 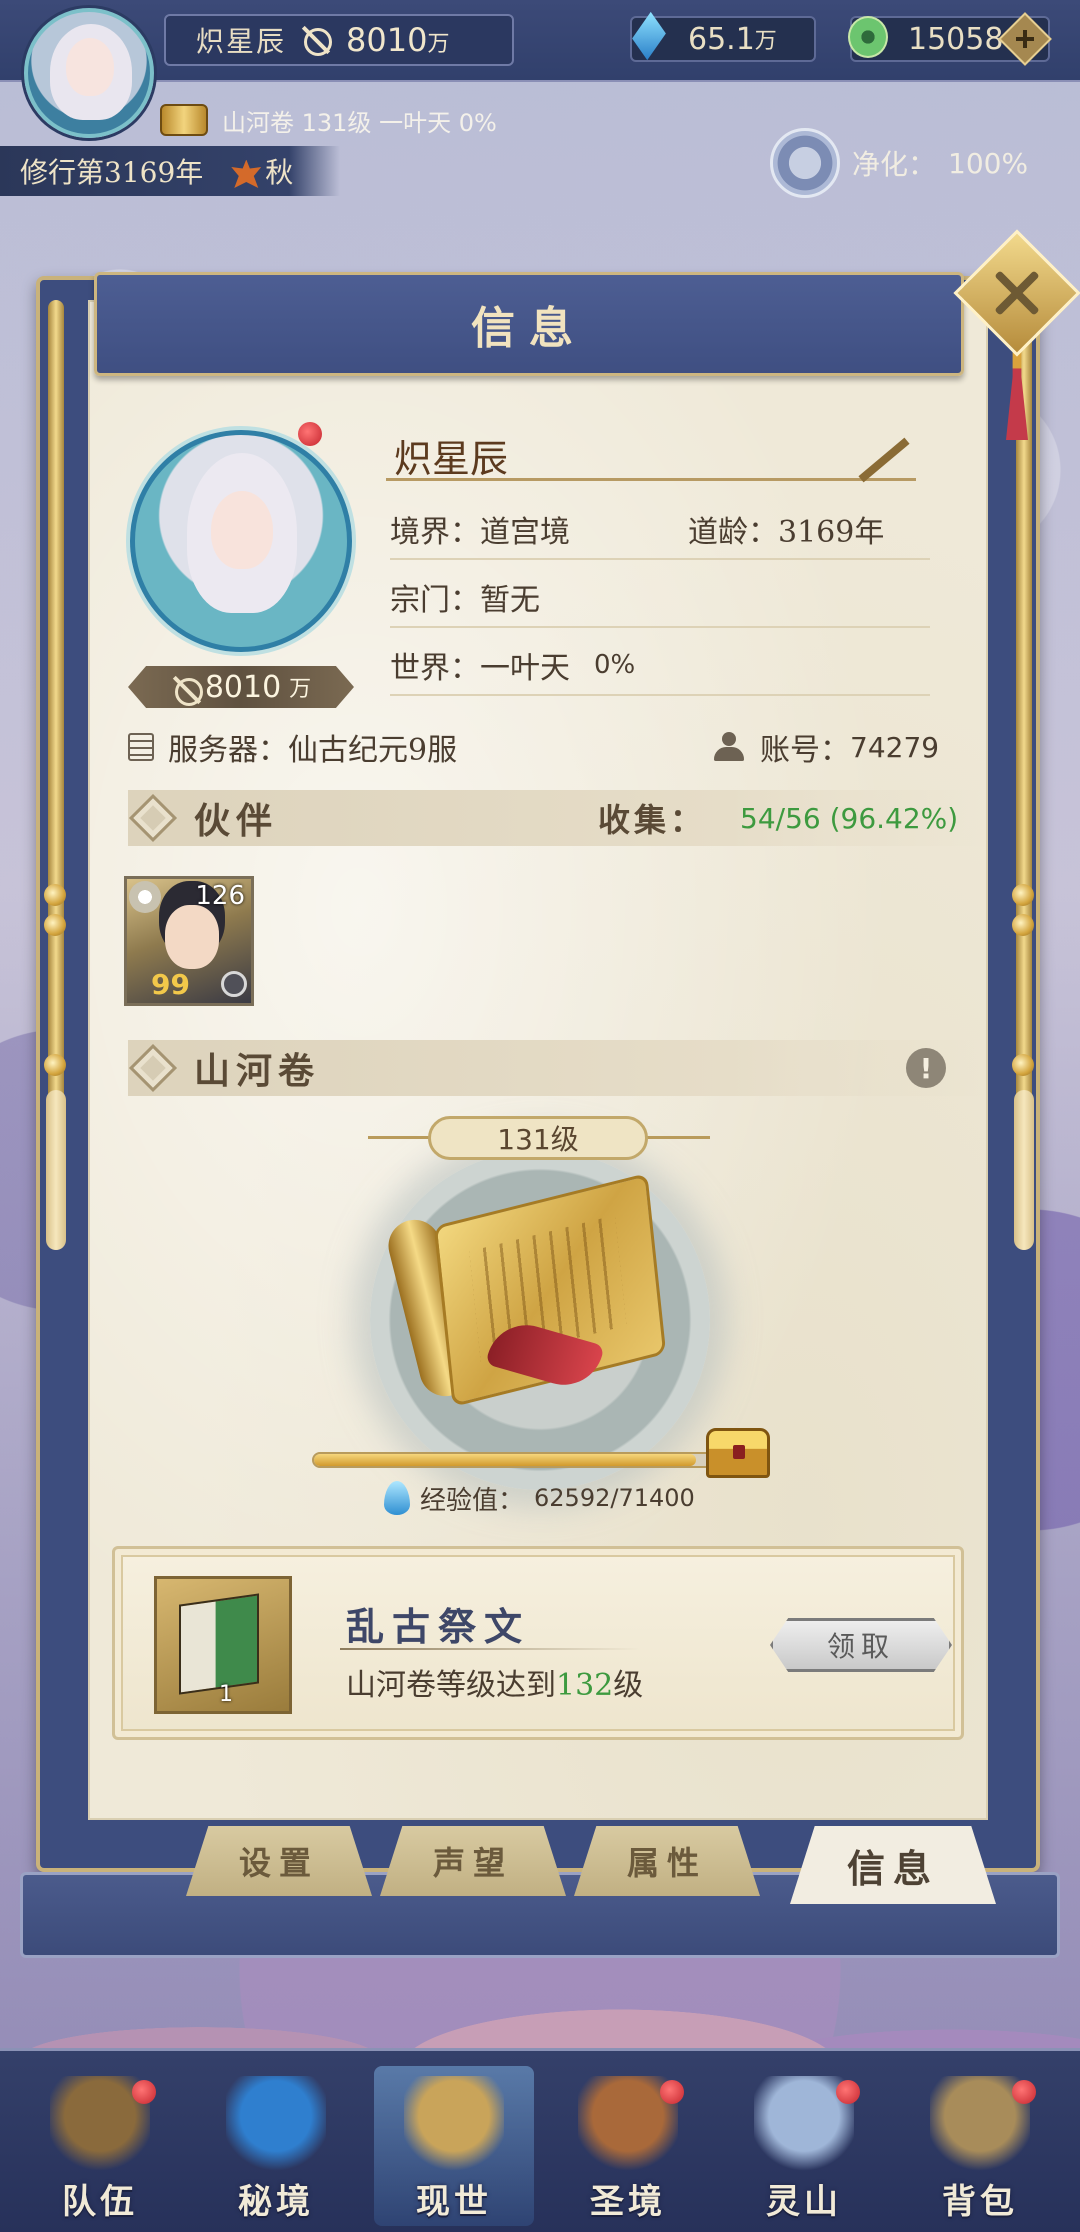 What do you see at coordinates (667, 1861) in the screenshot?
I see `tab-attributes: 属性` at bounding box center [667, 1861].